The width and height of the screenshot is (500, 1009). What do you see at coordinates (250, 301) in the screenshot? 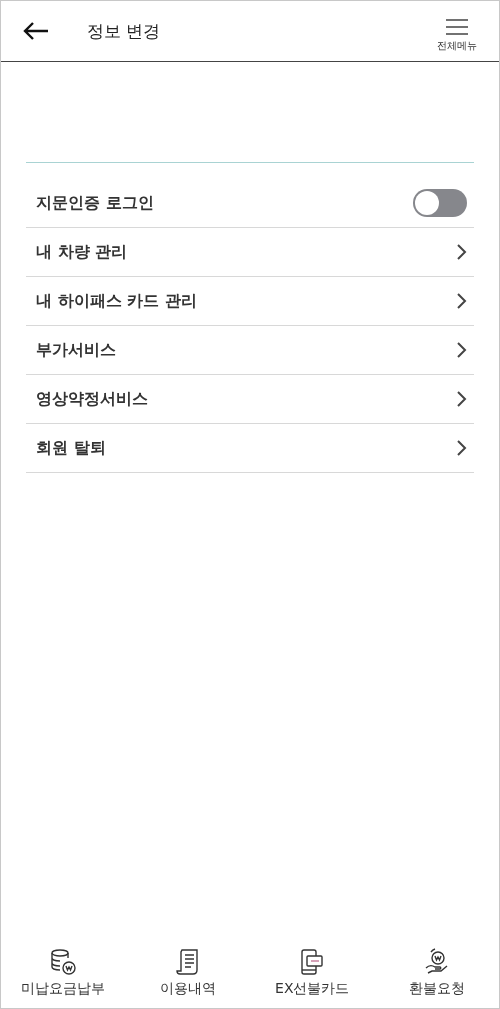
I see `settings-row: 내 하이패스 카드 관리` at bounding box center [250, 301].